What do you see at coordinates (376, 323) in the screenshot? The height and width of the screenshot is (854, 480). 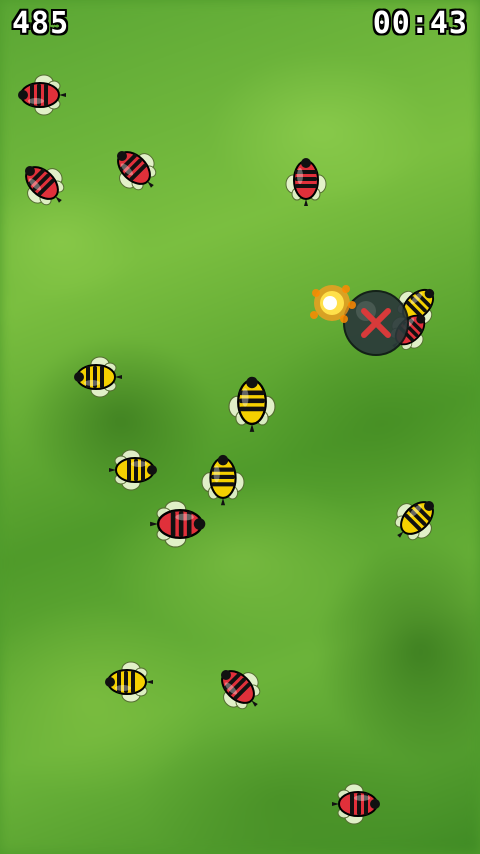 I see `bomb-icon` at bounding box center [376, 323].